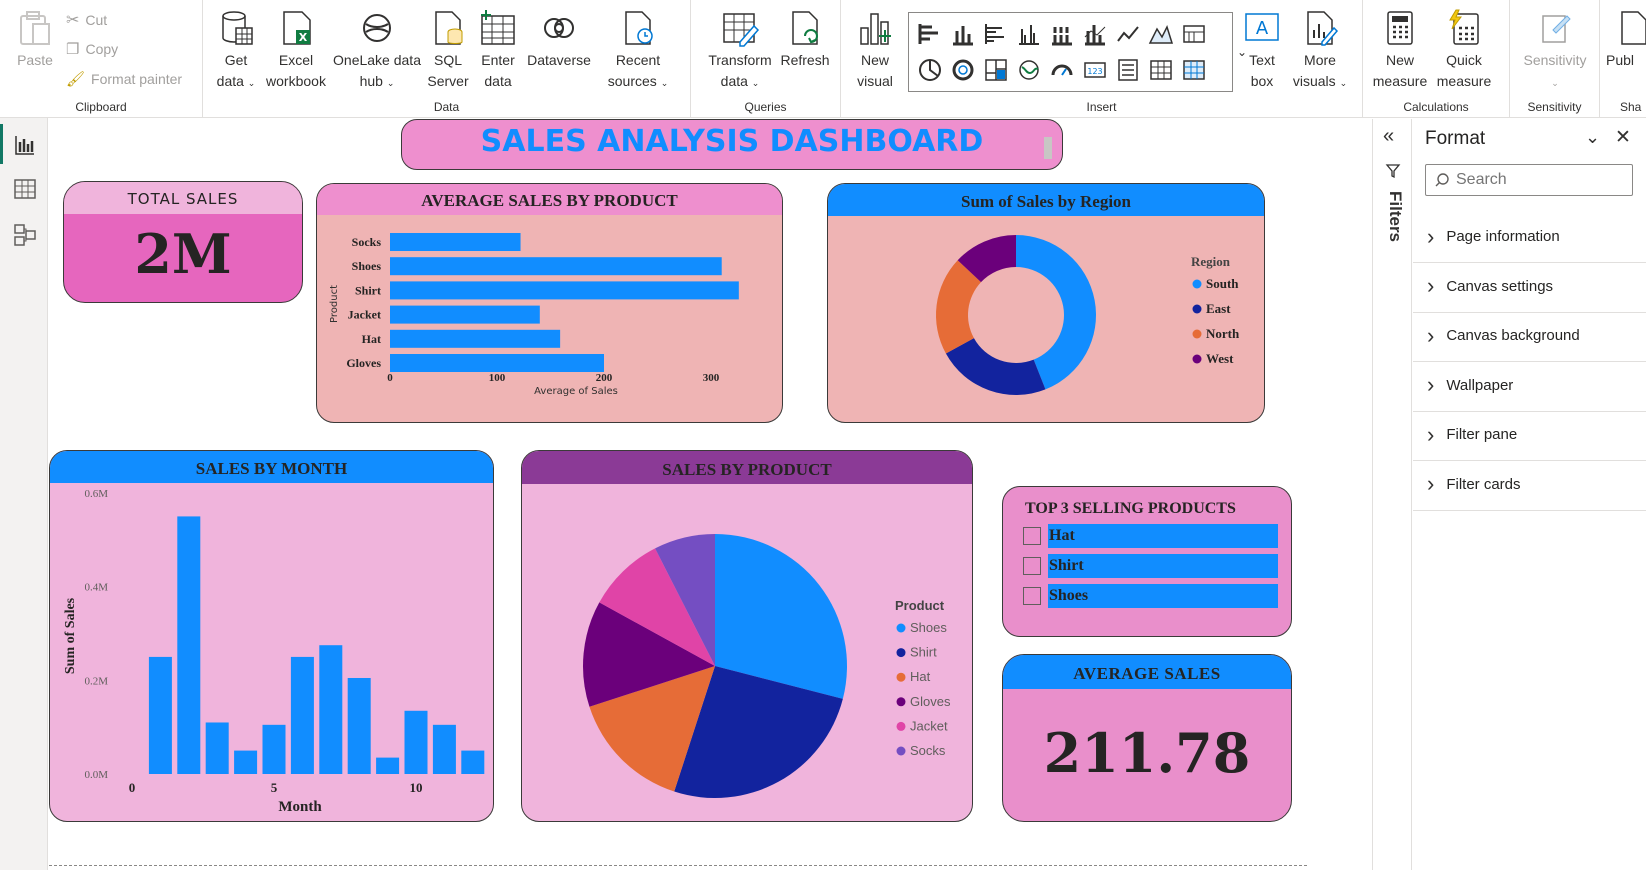 The height and width of the screenshot is (870, 1646). I want to click on bar-shoes, so click(556, 266).